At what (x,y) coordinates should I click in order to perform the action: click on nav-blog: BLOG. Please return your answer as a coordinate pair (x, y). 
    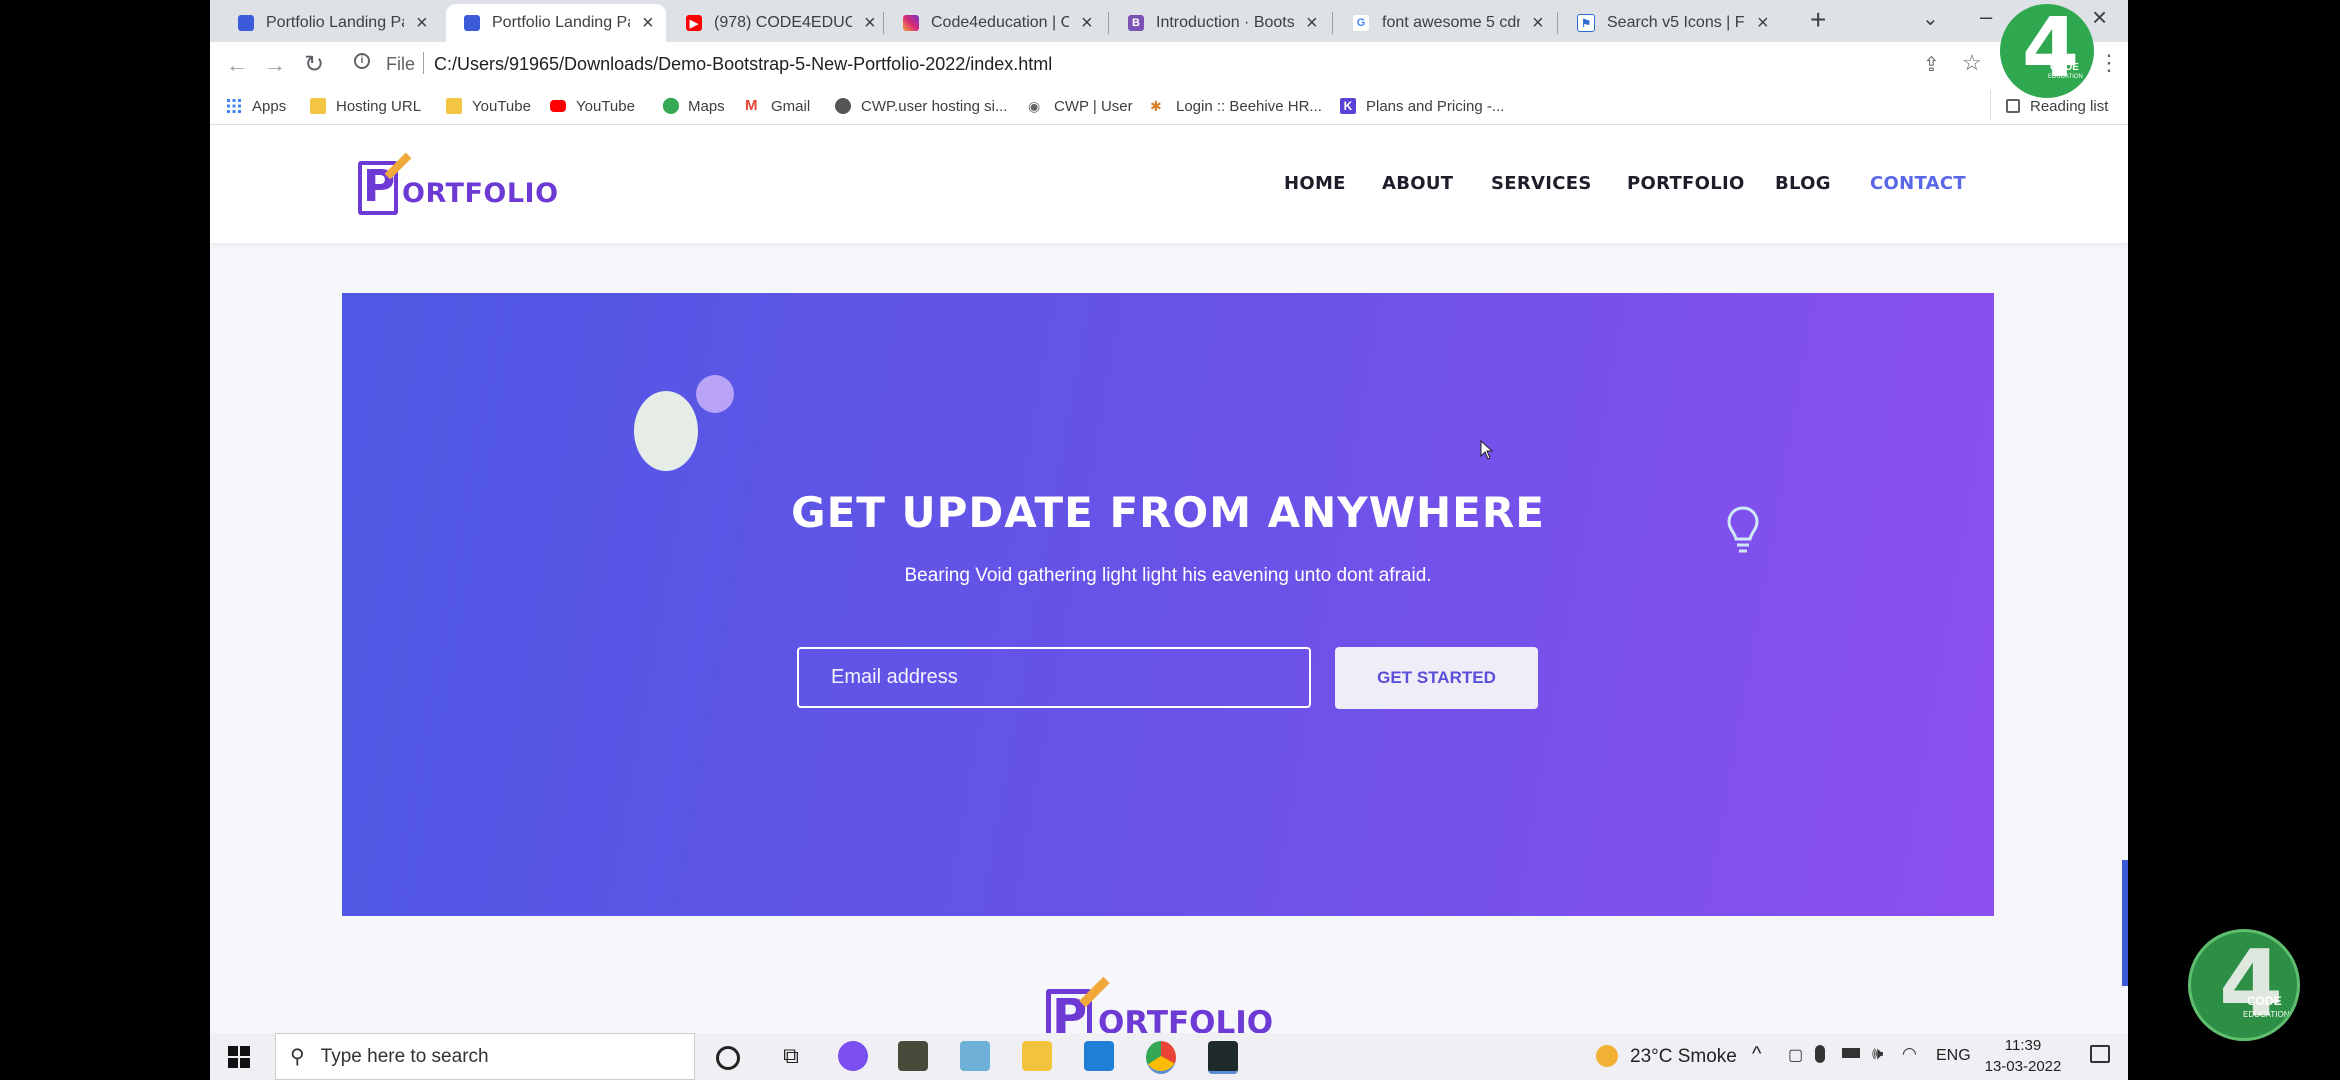
    Looking at the image, I should click on (1803, 183).